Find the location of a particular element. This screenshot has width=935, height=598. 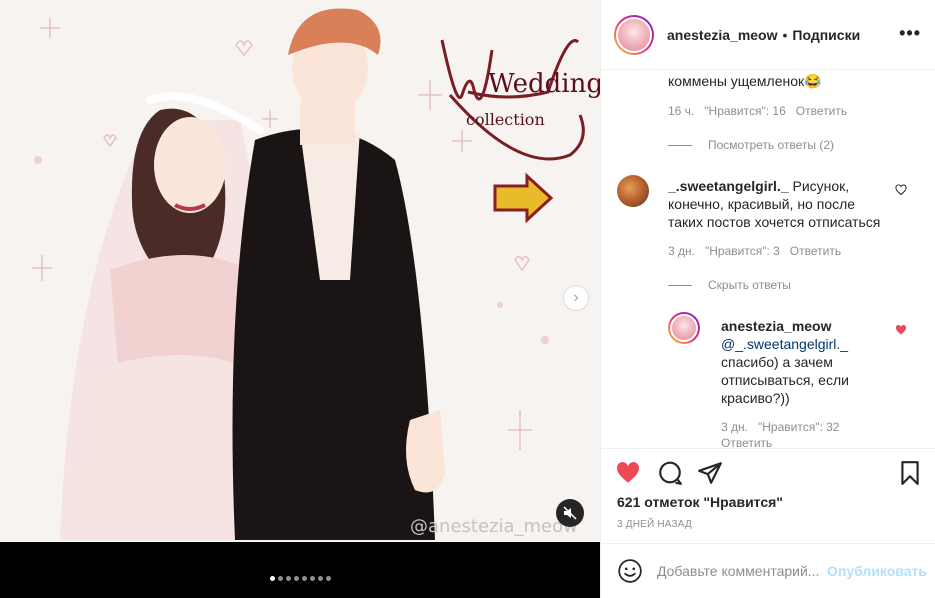

add-comment-bar: Опубликовать is located at coordinates (768, 570).